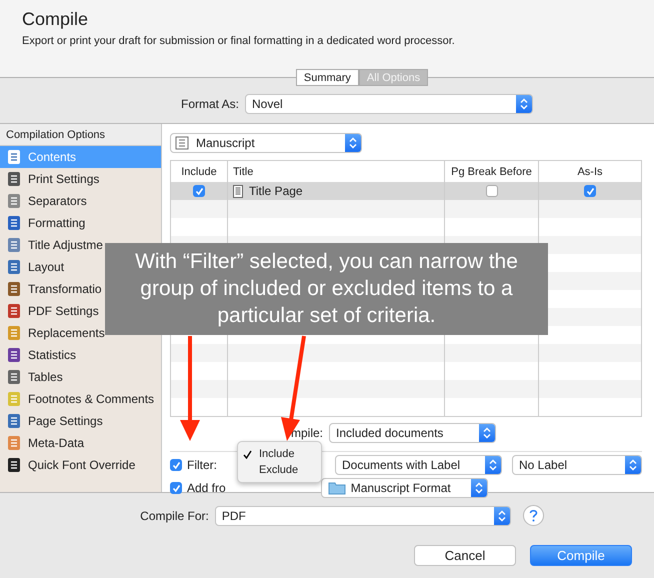  Describe the element at coordinates (80, 355) in the screenshot. I see `sidebar-item: Statistics` at that location.